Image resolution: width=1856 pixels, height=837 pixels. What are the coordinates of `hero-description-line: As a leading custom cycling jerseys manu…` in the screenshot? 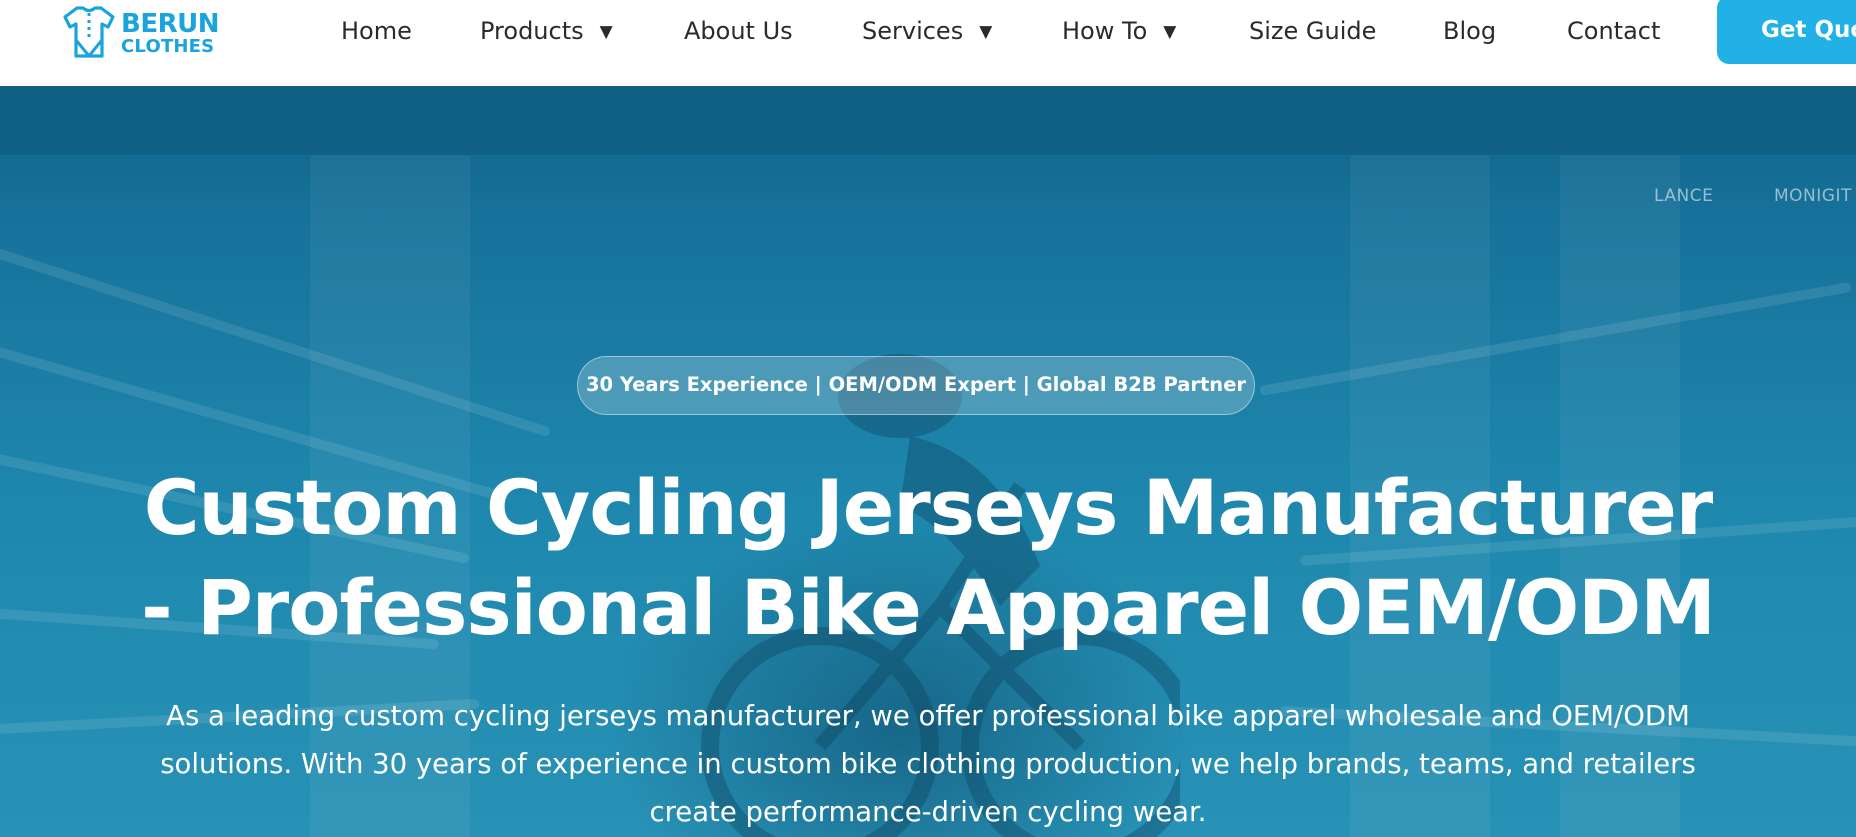 It's located at (928, 716).